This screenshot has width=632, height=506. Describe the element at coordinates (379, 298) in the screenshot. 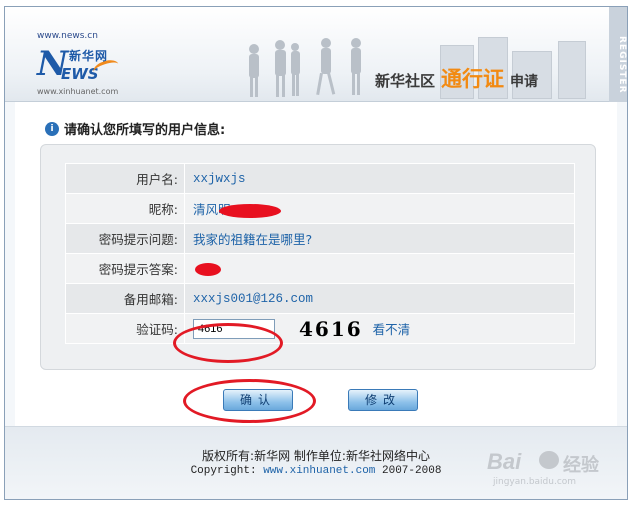

I see `backup-email-value: xxxjs001@126.com` at that location.